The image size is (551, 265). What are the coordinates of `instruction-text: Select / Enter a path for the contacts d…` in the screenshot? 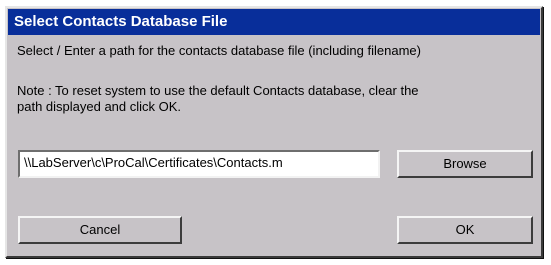 It's located at (219, 50).